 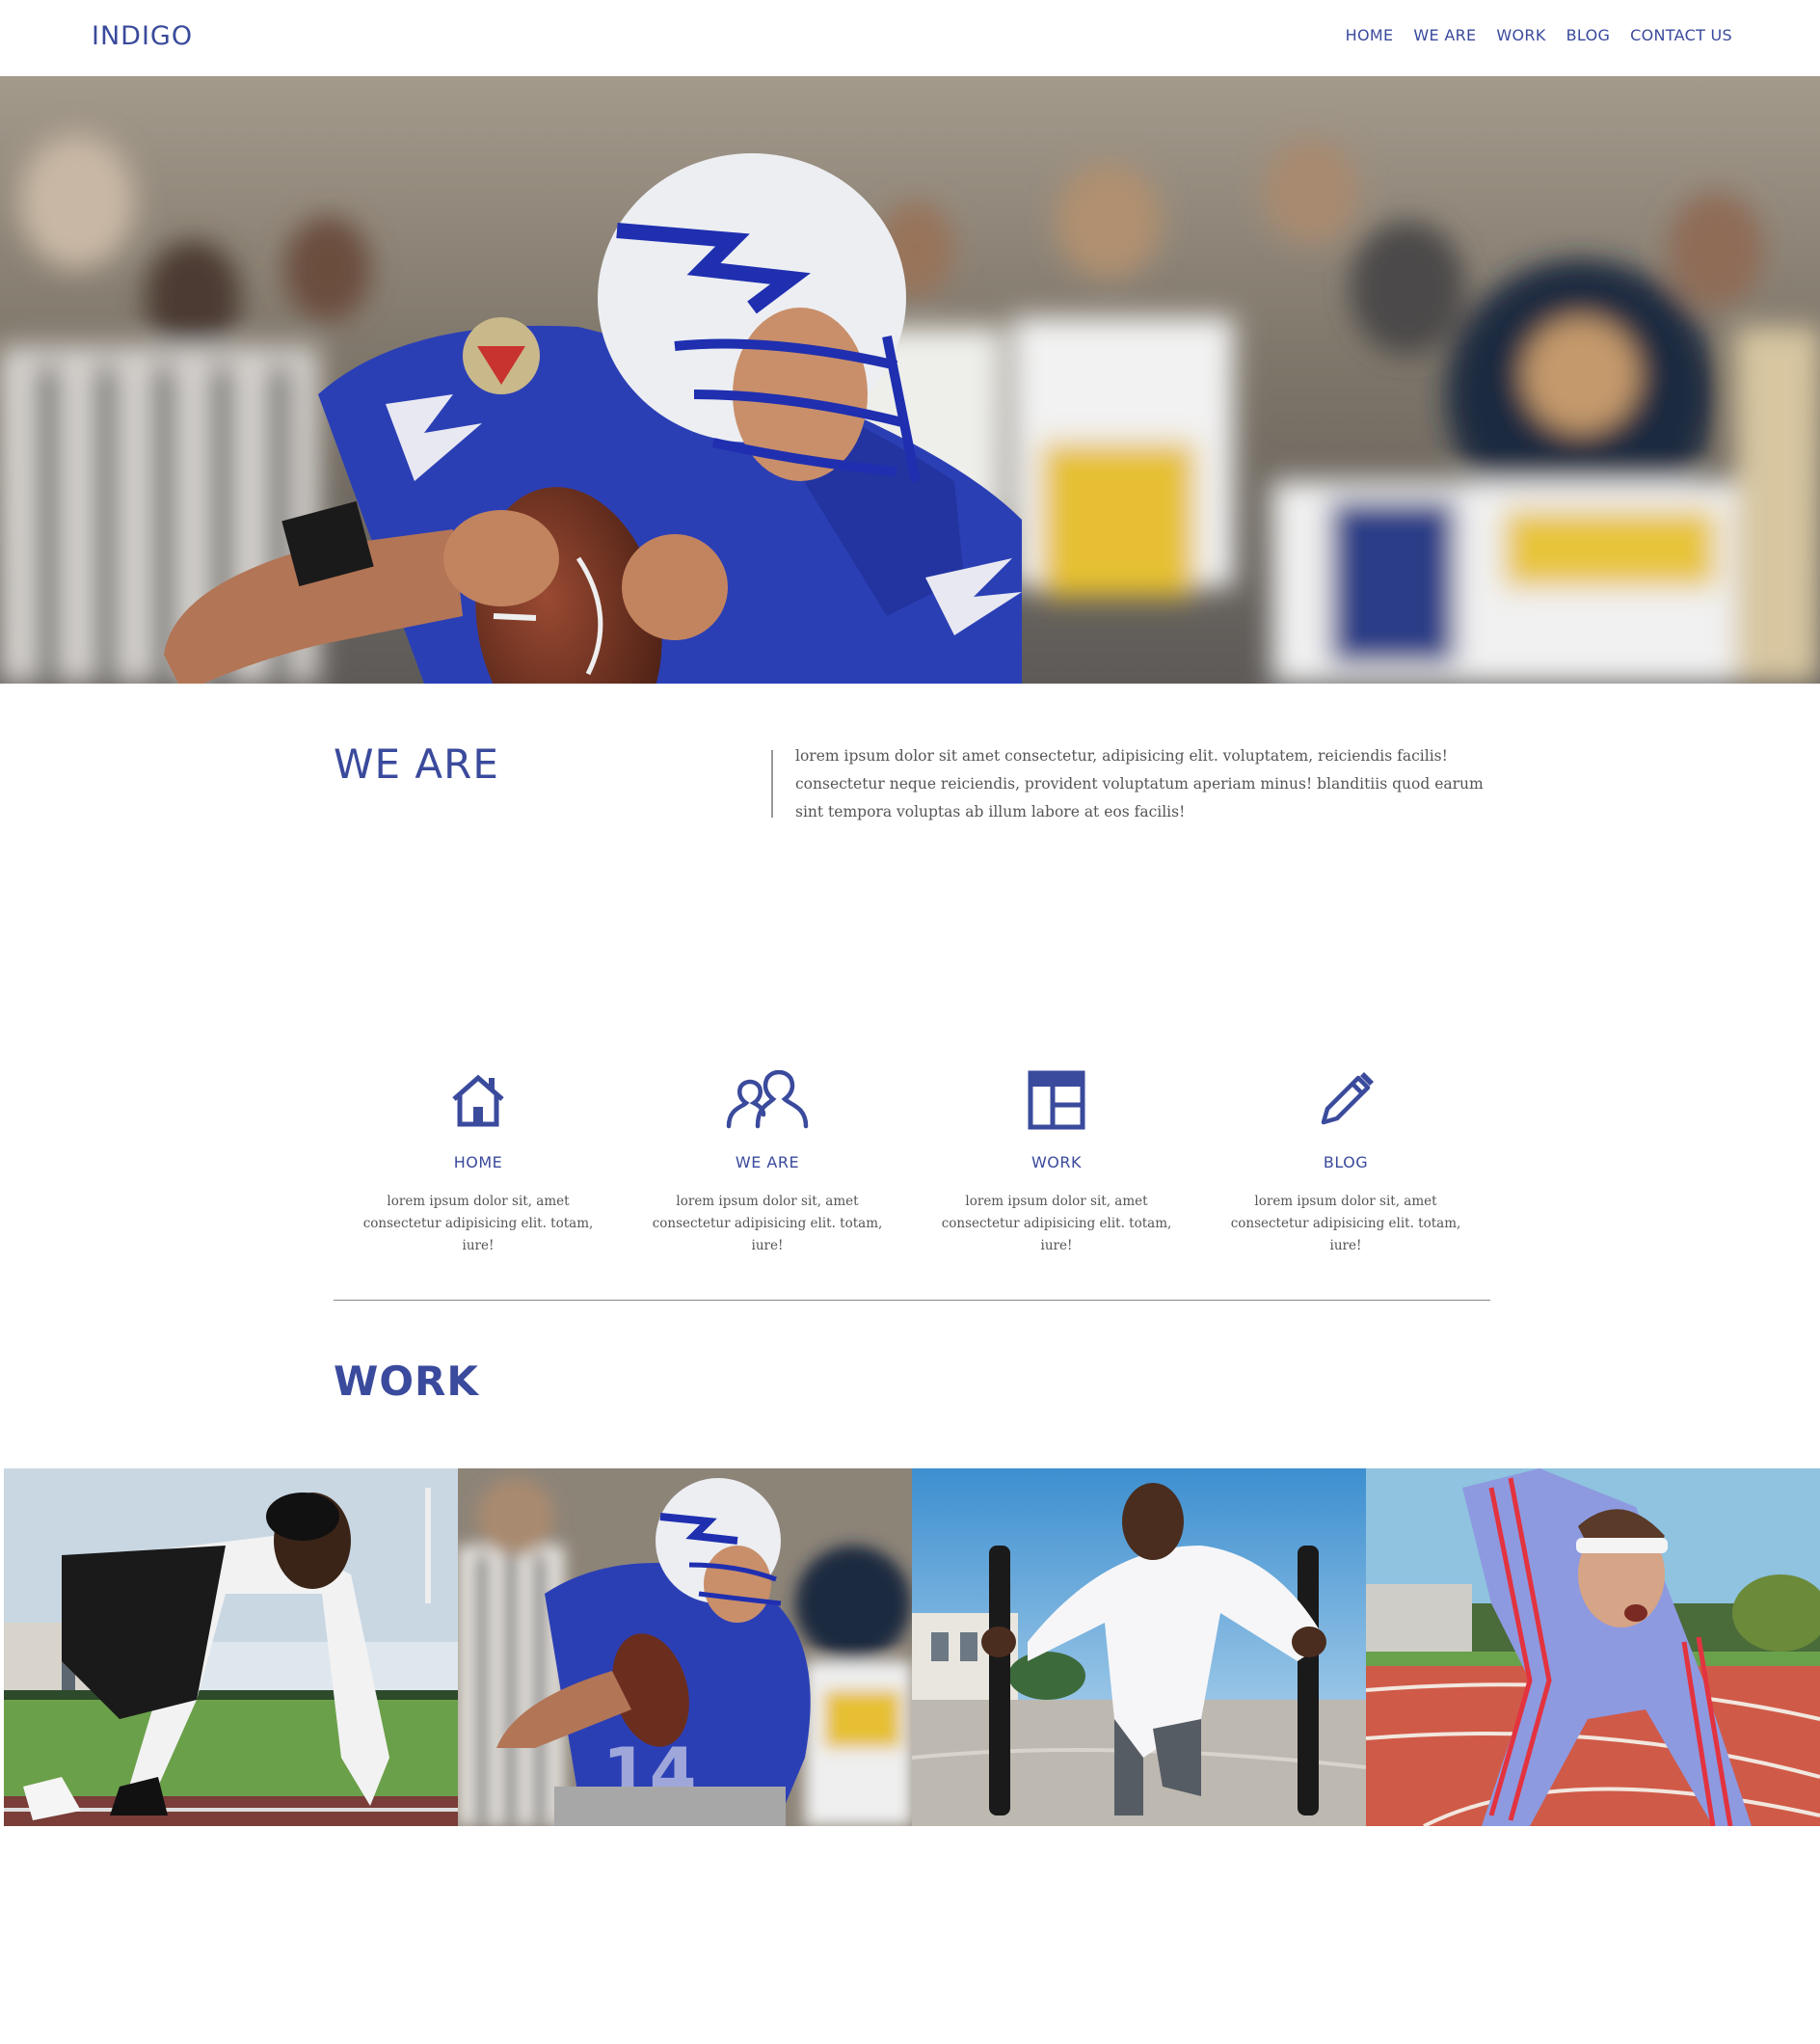 What do you see at coordinates (231, 1647) in the screenshot?
I see `gallery-item-sprinter` at bounding box center [231, 1647].